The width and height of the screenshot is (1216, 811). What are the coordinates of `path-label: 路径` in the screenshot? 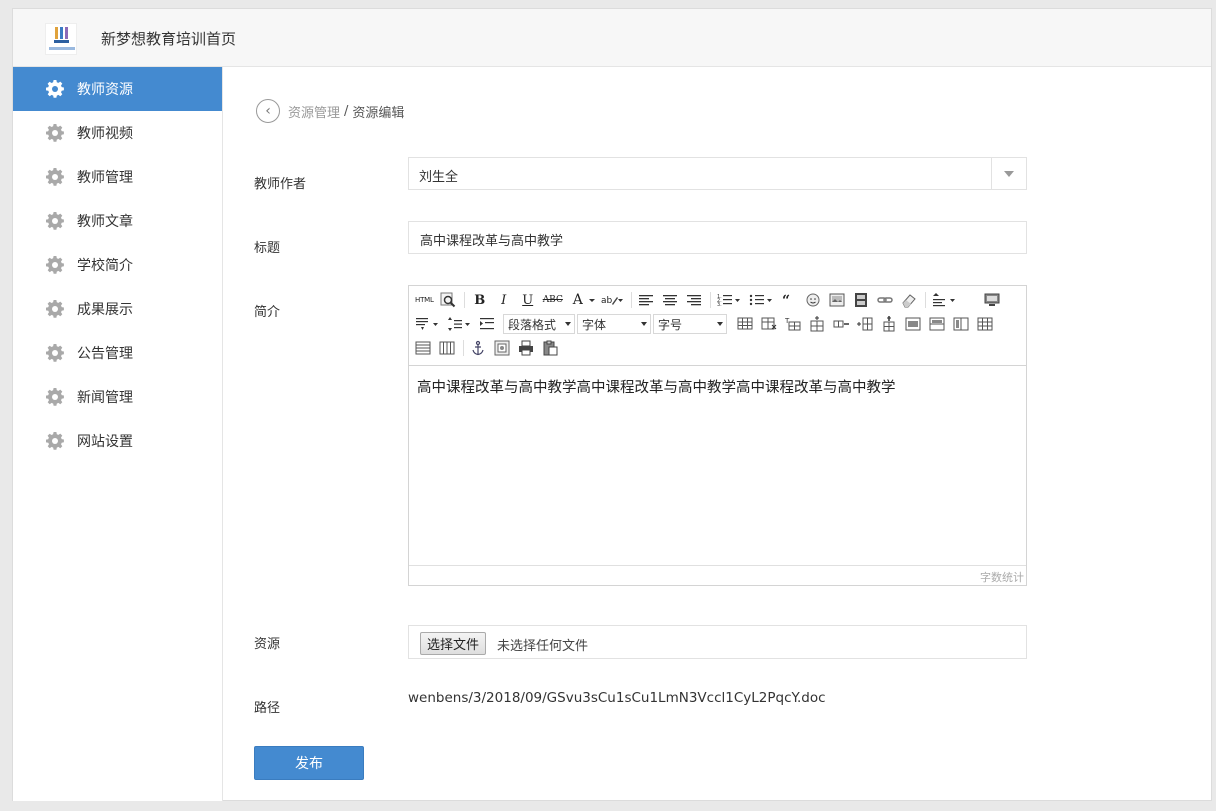 It's located at (267, 708).